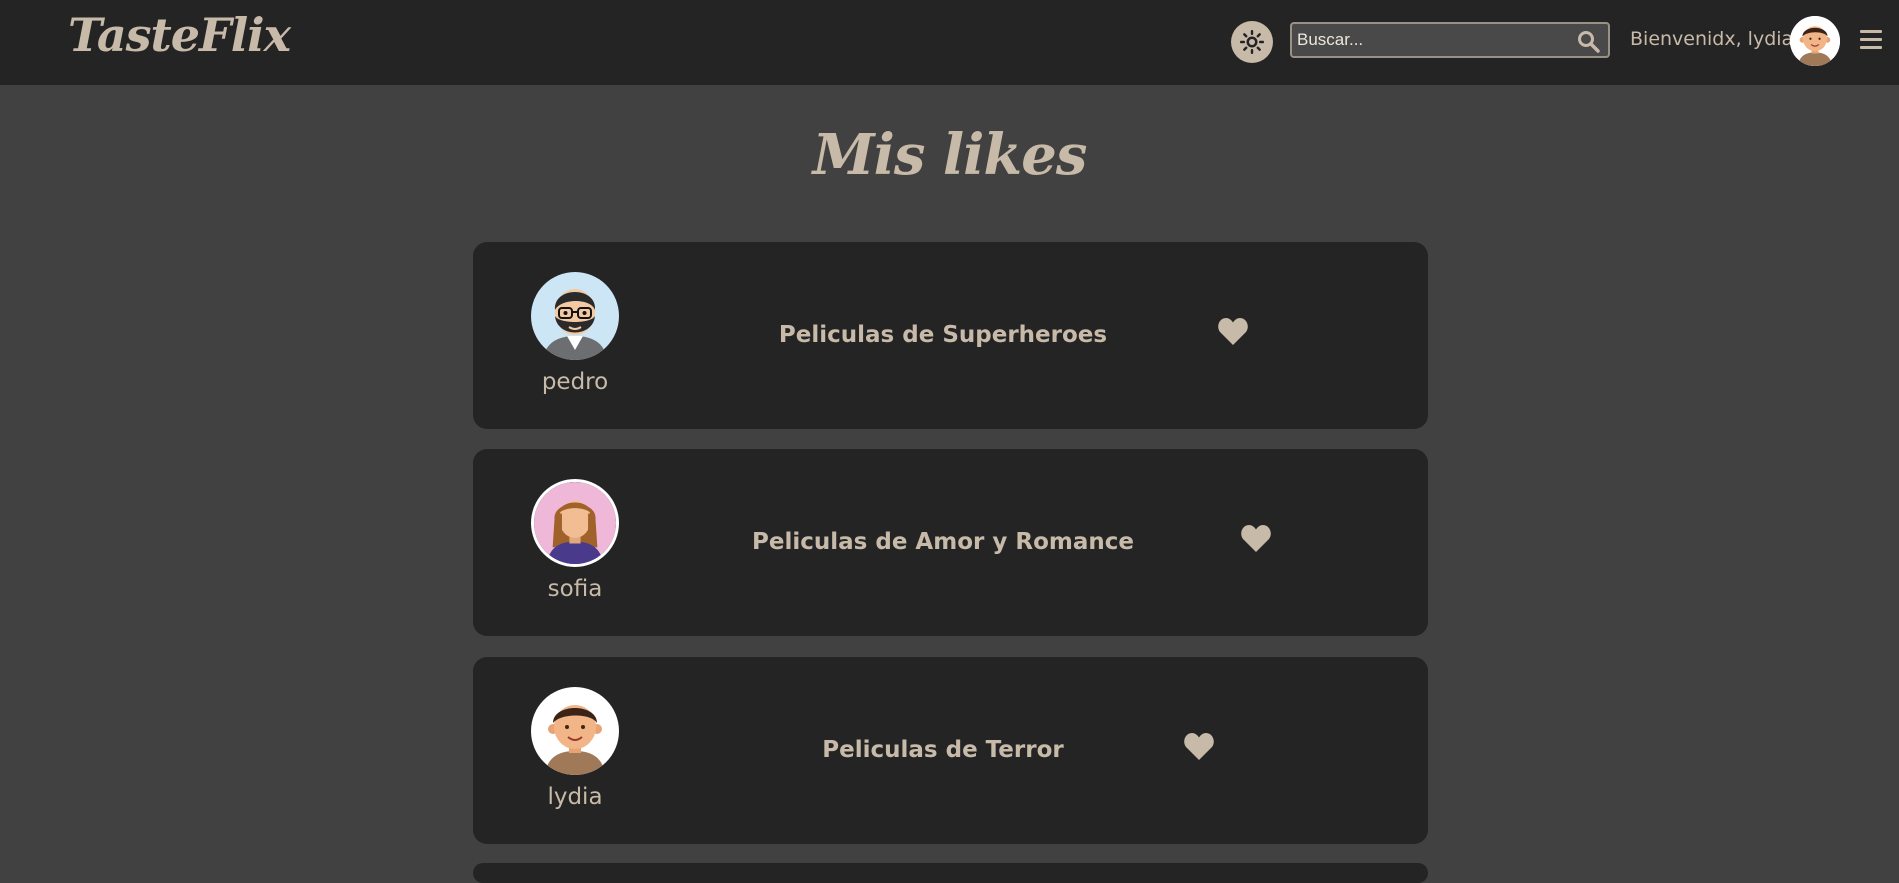  What do you see at coordinates (575, 797) in the screenshot?
I see `card-username: lydia` at bounding box center [575, 797].